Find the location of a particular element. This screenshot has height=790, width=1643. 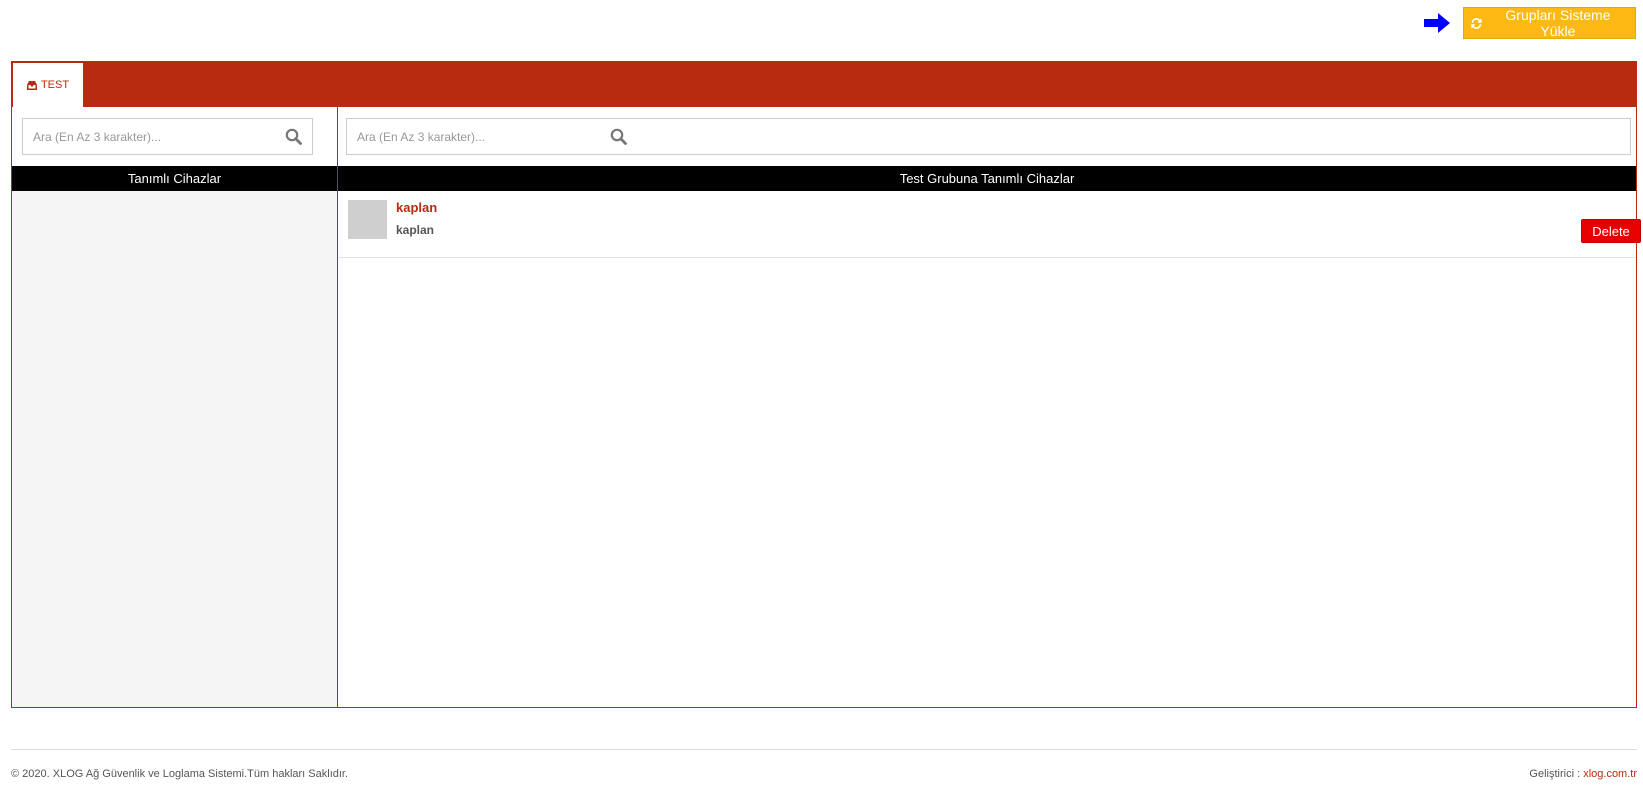

defined-devices-header: Tanımlı Cihazlar is located at coordinates (174, 178).